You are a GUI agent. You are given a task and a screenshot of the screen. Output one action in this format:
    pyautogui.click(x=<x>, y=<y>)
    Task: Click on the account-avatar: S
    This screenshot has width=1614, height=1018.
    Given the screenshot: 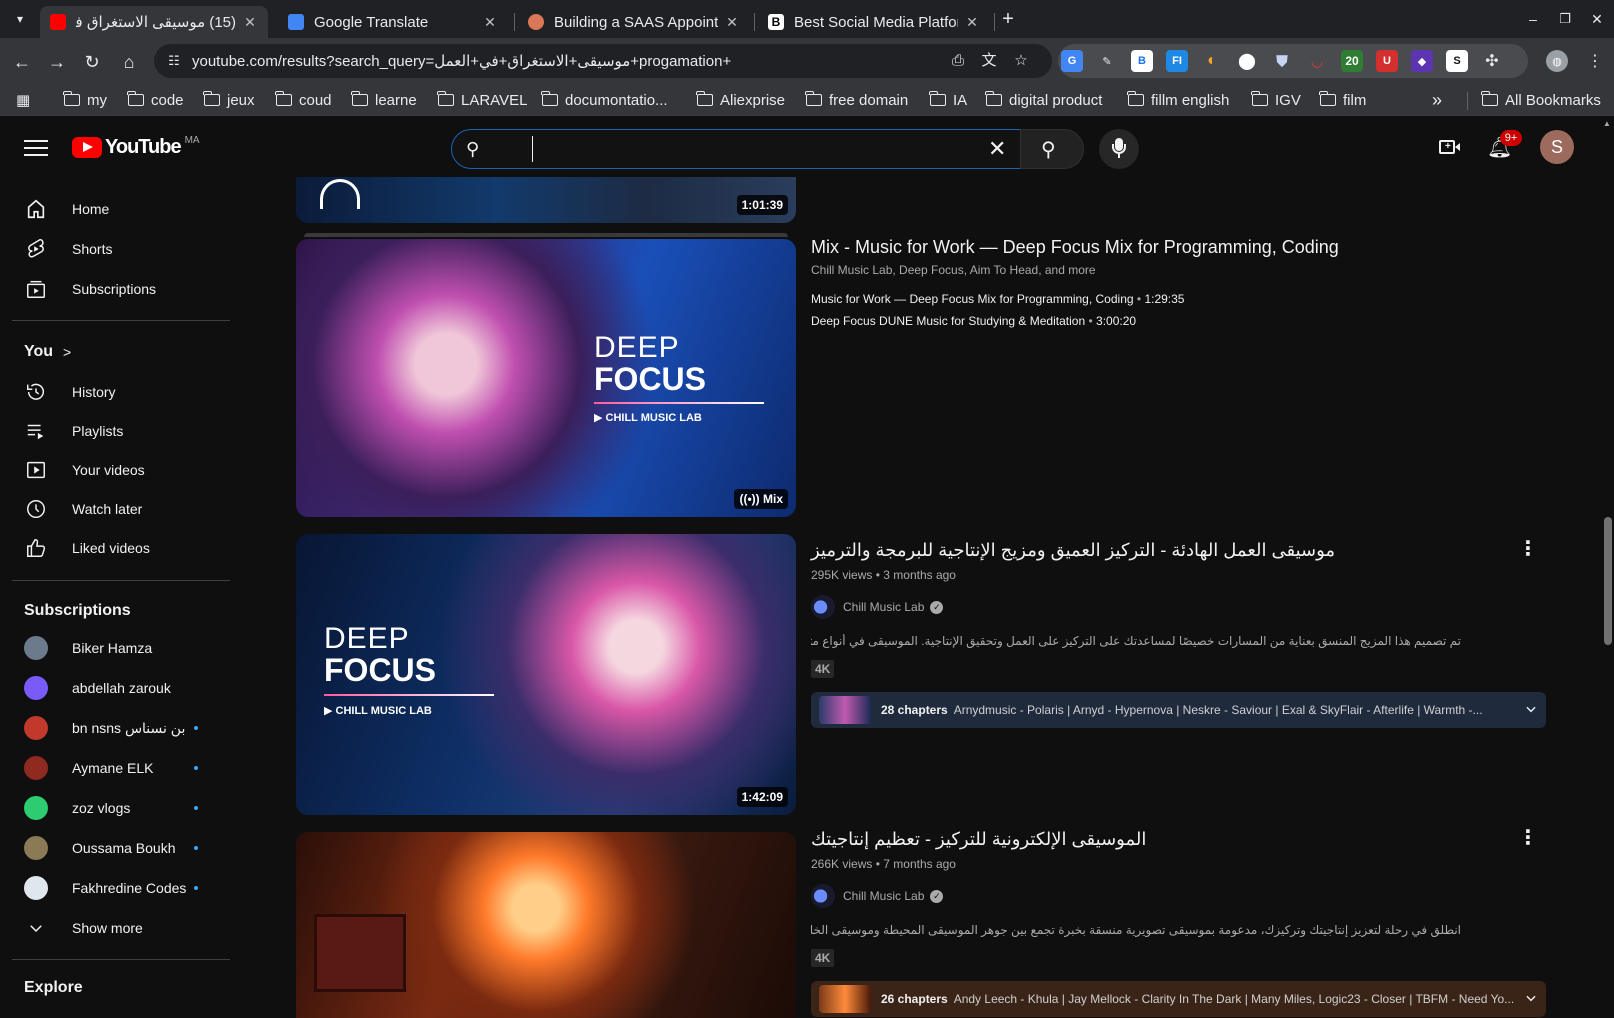 What is the action you would take?
    pyautogui.click(x=1557, y=147)
    